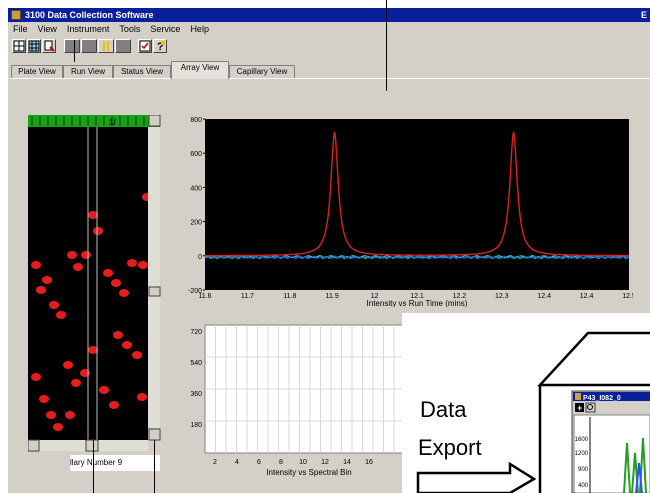 This screenshot has width=650, height=493. What do you see at coordinates (204, 296) in the screenshot?
I see `x-tick-label: 11.6` at bounding box center [204, 296].